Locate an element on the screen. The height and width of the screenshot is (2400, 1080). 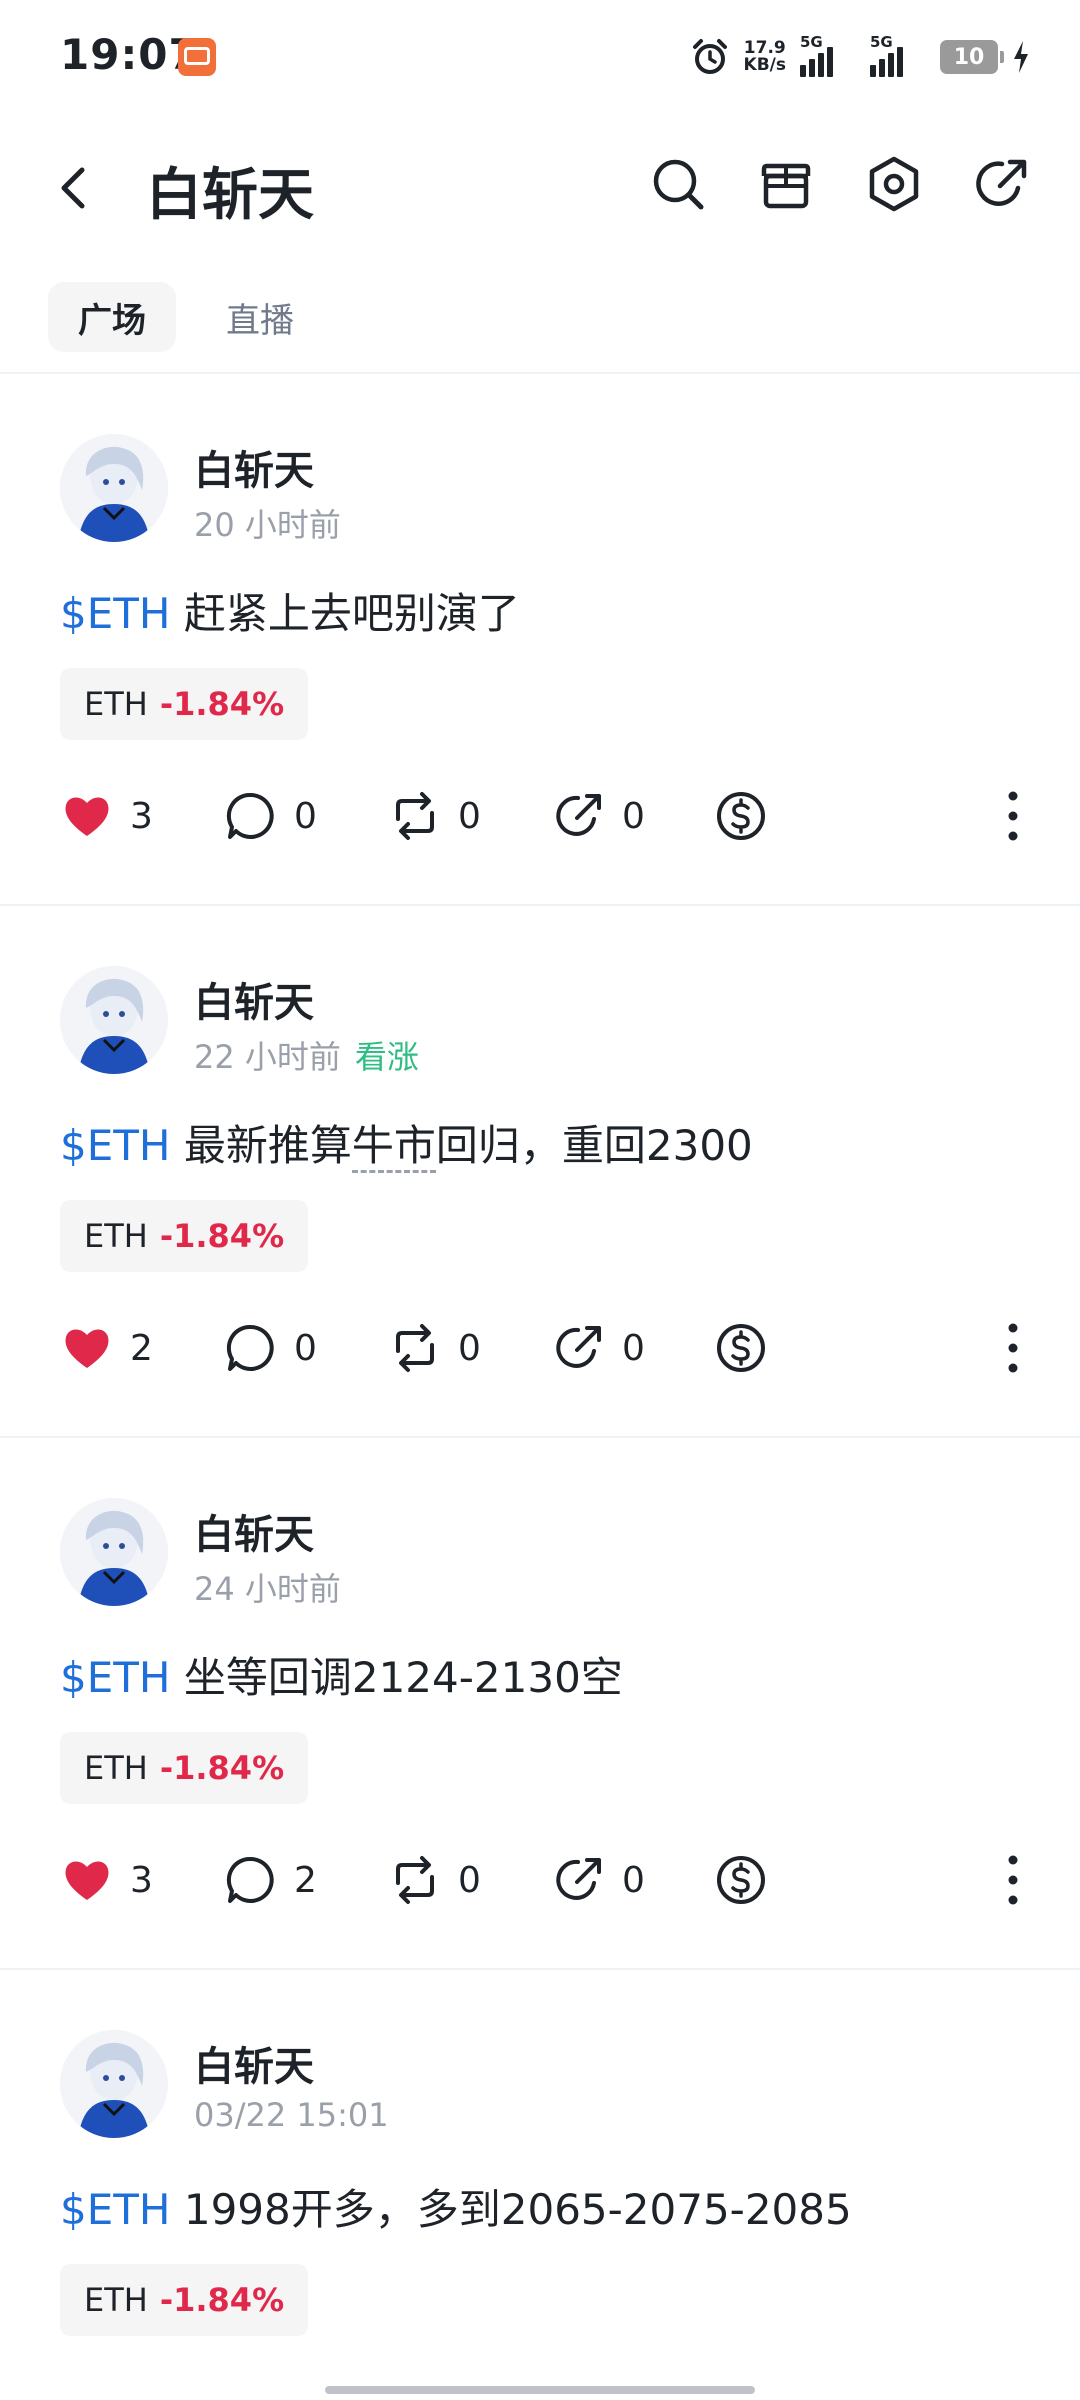
app-badge-icon is located at coordinates (197, 57).